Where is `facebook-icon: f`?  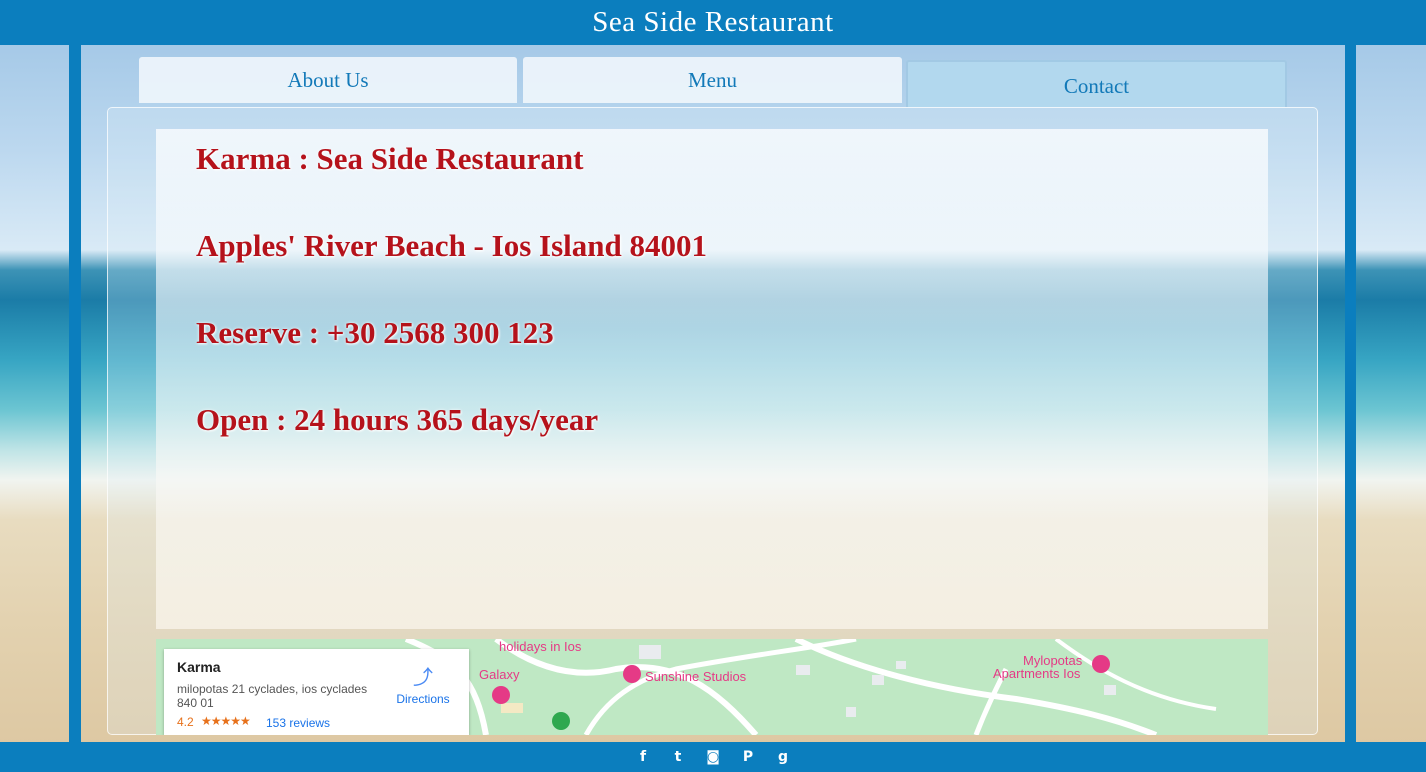
facebook-icon: f is located at coordinates (643, 757).